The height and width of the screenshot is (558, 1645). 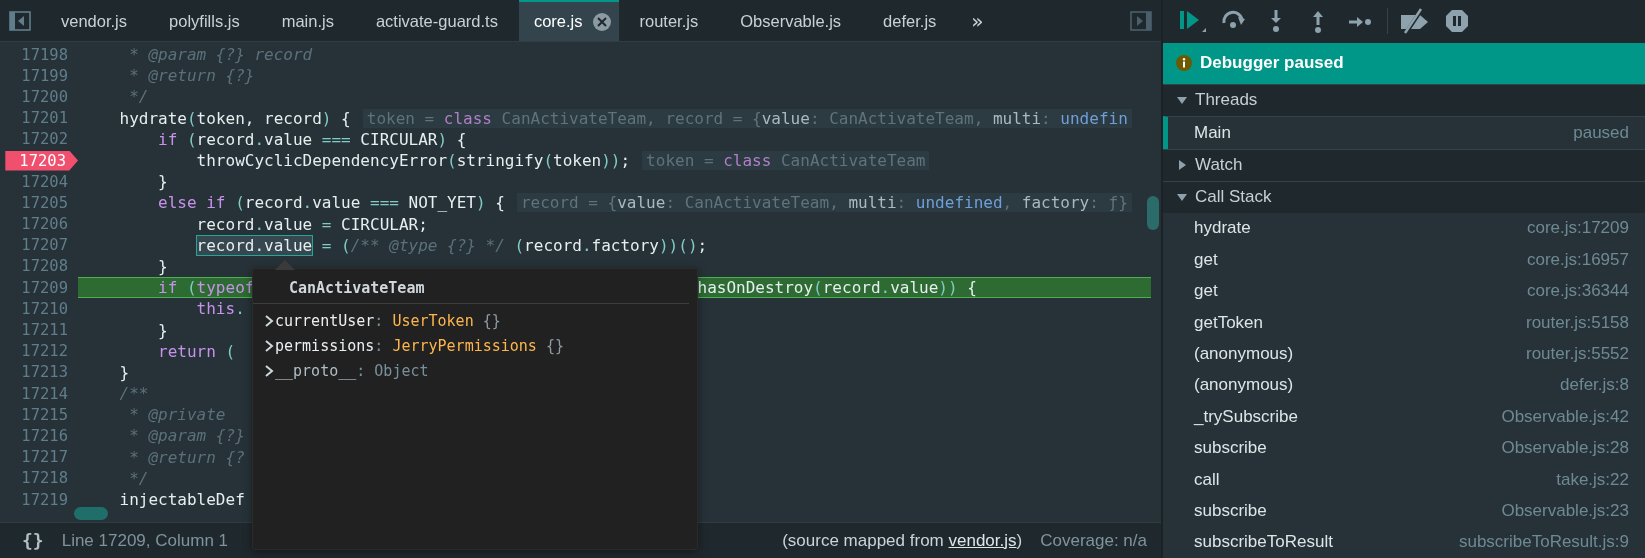 I want to click on code-line: * @return {?}, so click(x=191, y=76).